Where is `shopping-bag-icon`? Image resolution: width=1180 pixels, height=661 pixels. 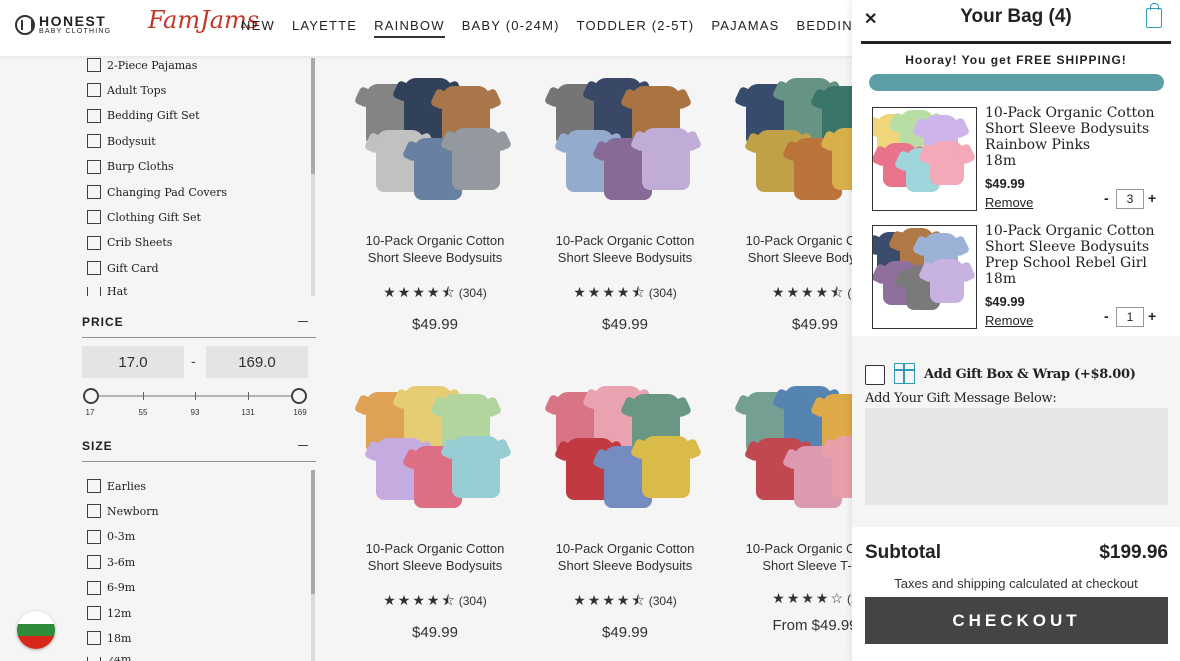
shopping-bag-icon is located at coordinates (1154, 15).